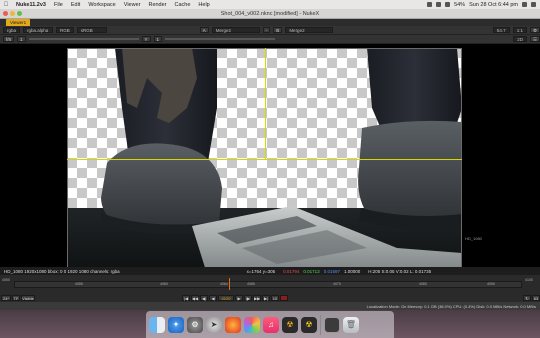 This screenshot has width=540, height=338. Describe the element at coordinates (264, 159) in the screenshot. I see `crosshair-horizontal` at that location.